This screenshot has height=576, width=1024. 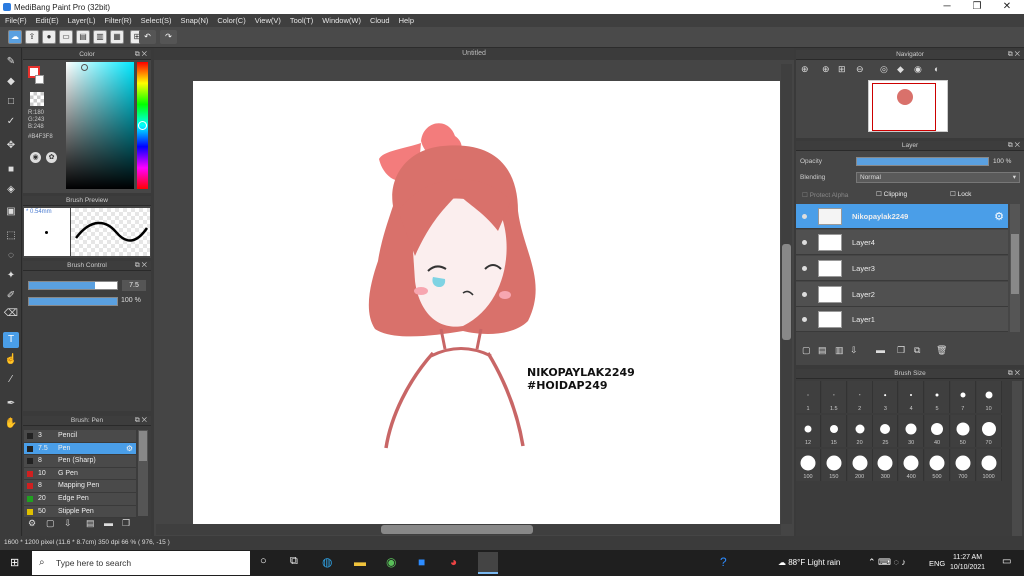 What do you see at coordinates (960, 194) in the screenshot?
I see `lock-checkbox: ☐ Lock` at bounding box center [960, 194].